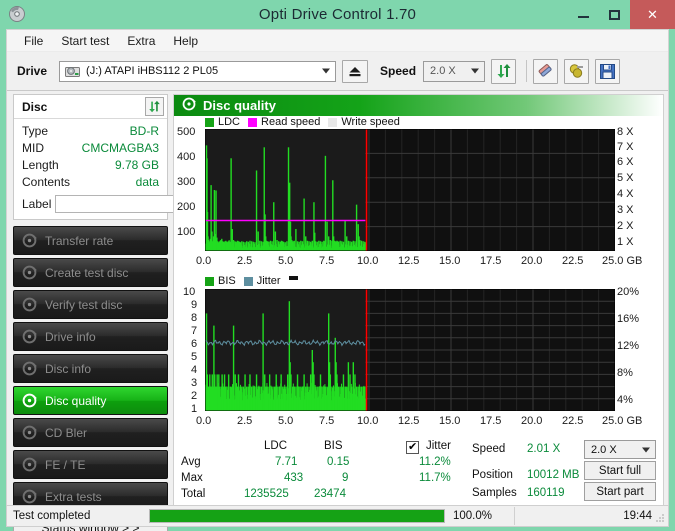  What do you see at coordinates (198, 71) in the screenshot?
I see `drive-select: (J:) ATAPI iHBS112 2 PL05` at bounding box center [198, 71].